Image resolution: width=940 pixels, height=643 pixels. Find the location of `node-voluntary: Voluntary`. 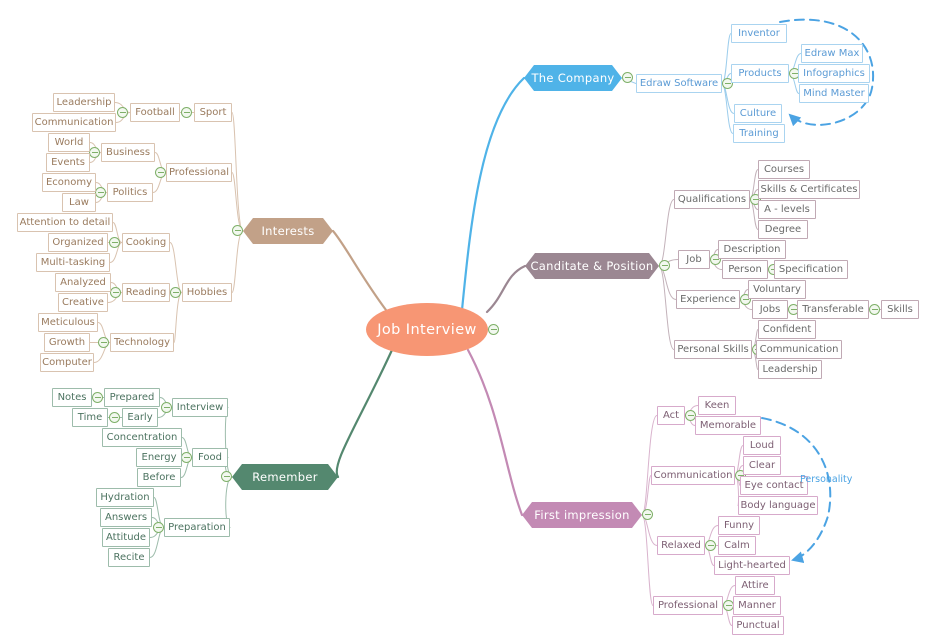

node-voluntary: Voluntary is located at coordinates (777, 289).